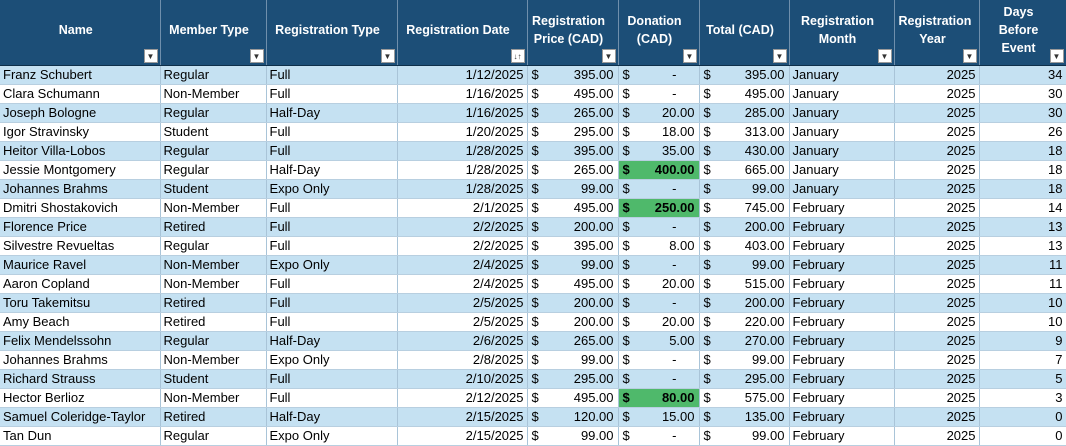 The height and width of the screenshot is (446, 1066). What do you see at coordinates (1022, 94) in the screenshot?
I see `cell-days: 30` at bounding box center [1022, 94].